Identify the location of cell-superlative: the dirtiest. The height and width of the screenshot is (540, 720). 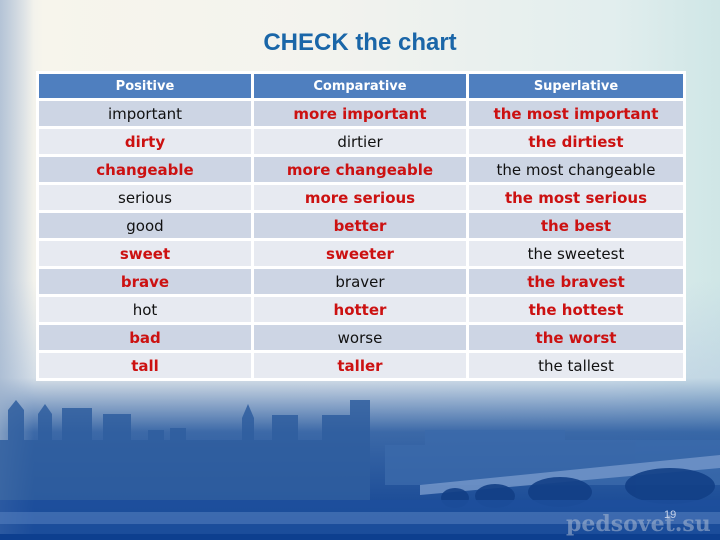
(575, 141).